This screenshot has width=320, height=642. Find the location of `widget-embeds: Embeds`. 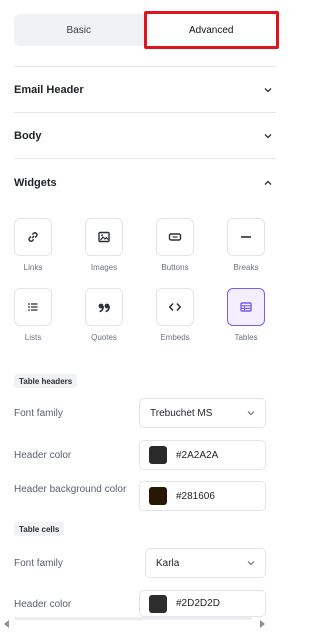

widget-embeds: Embeds is located at coordinates (175, 315).